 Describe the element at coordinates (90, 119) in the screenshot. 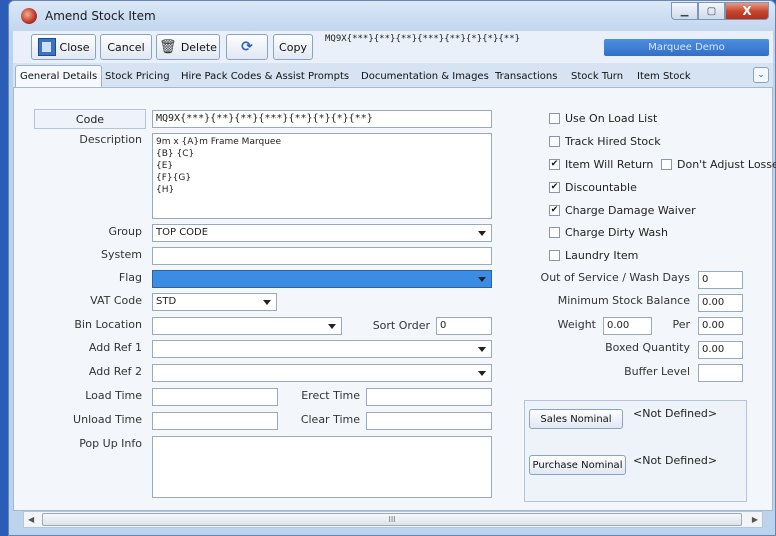

I see `code-label: Code` at that location.